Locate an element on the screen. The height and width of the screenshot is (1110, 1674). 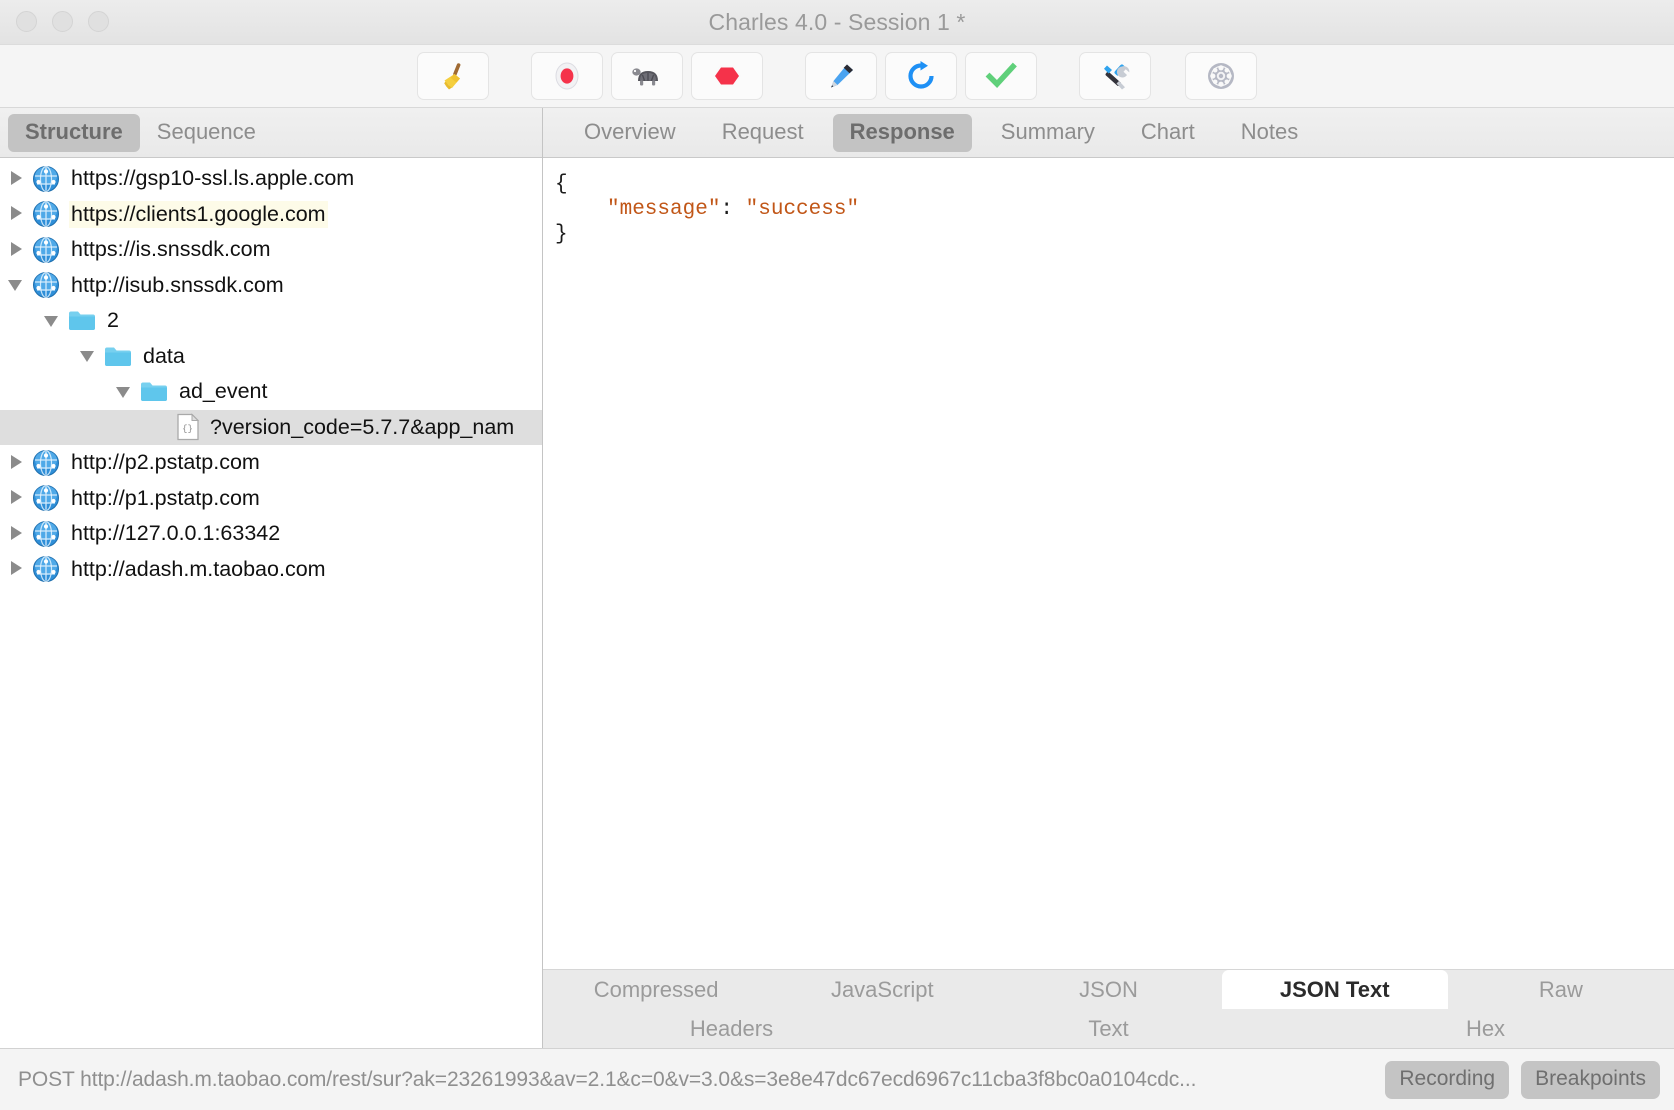
tree-row: http://adash.m.taobao.com is located at coordinates (271, 570).